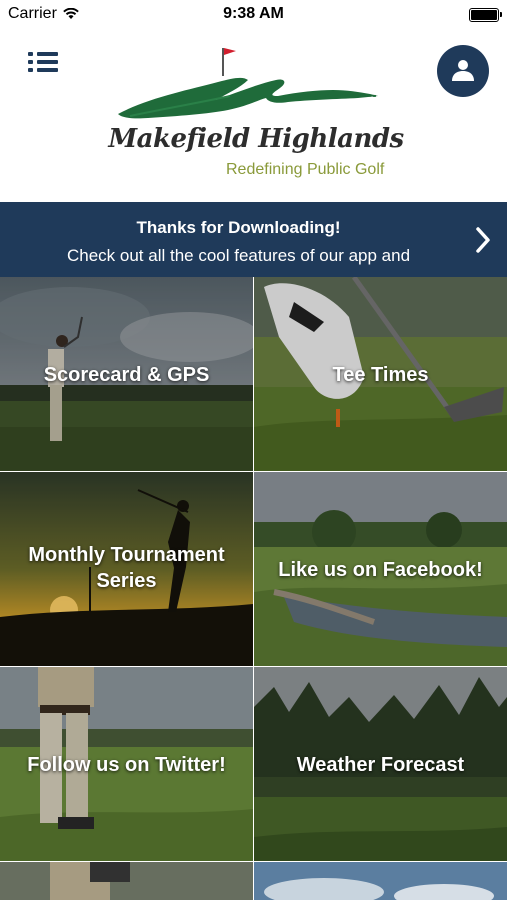 The width and height of the screenshot is (507, 900). I want to click on status-time: 9:38 AM, so click(253, 13).